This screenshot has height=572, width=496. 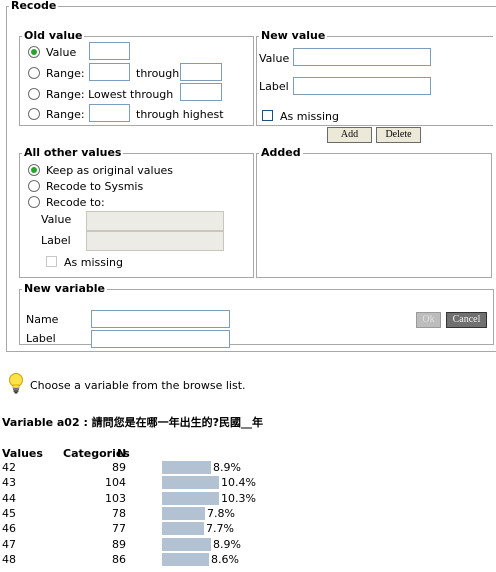 I want to click on n-header: N, so click(x=122, y=453).